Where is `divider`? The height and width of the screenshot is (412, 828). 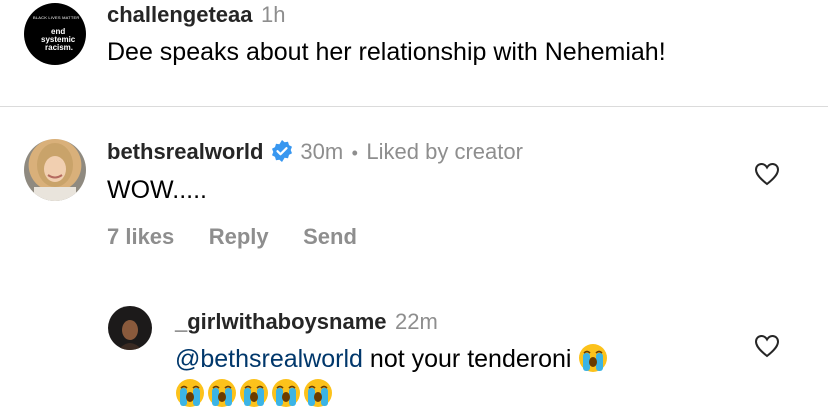 divider is located at coordinates (414, 106).